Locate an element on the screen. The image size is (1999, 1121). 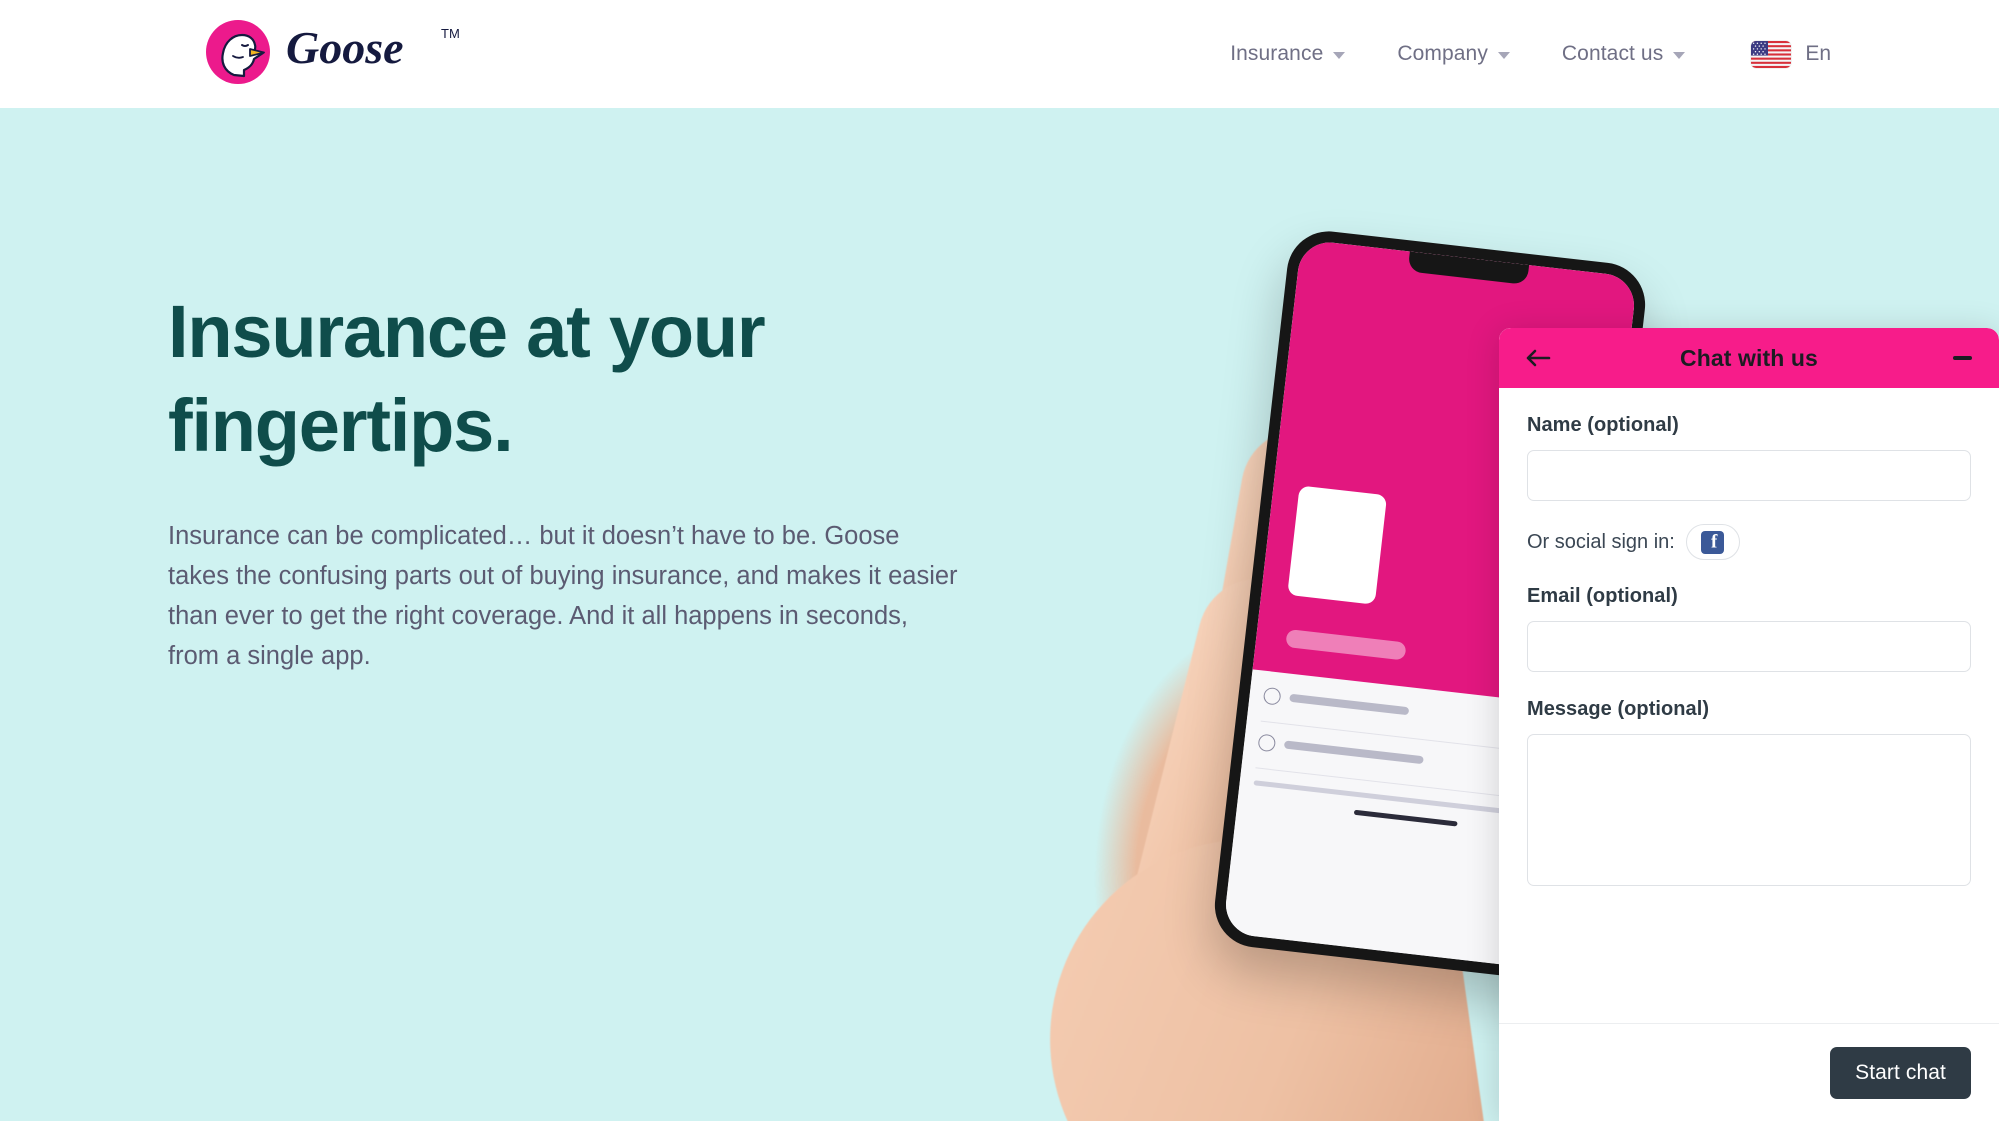
name-field-label: Name (optional) is located at coordinates (1603, 425).